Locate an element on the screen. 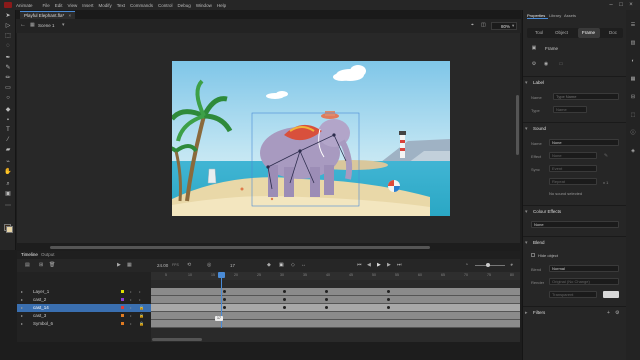  oval-tool-icon: ○ is located at coordinates (8, 98).